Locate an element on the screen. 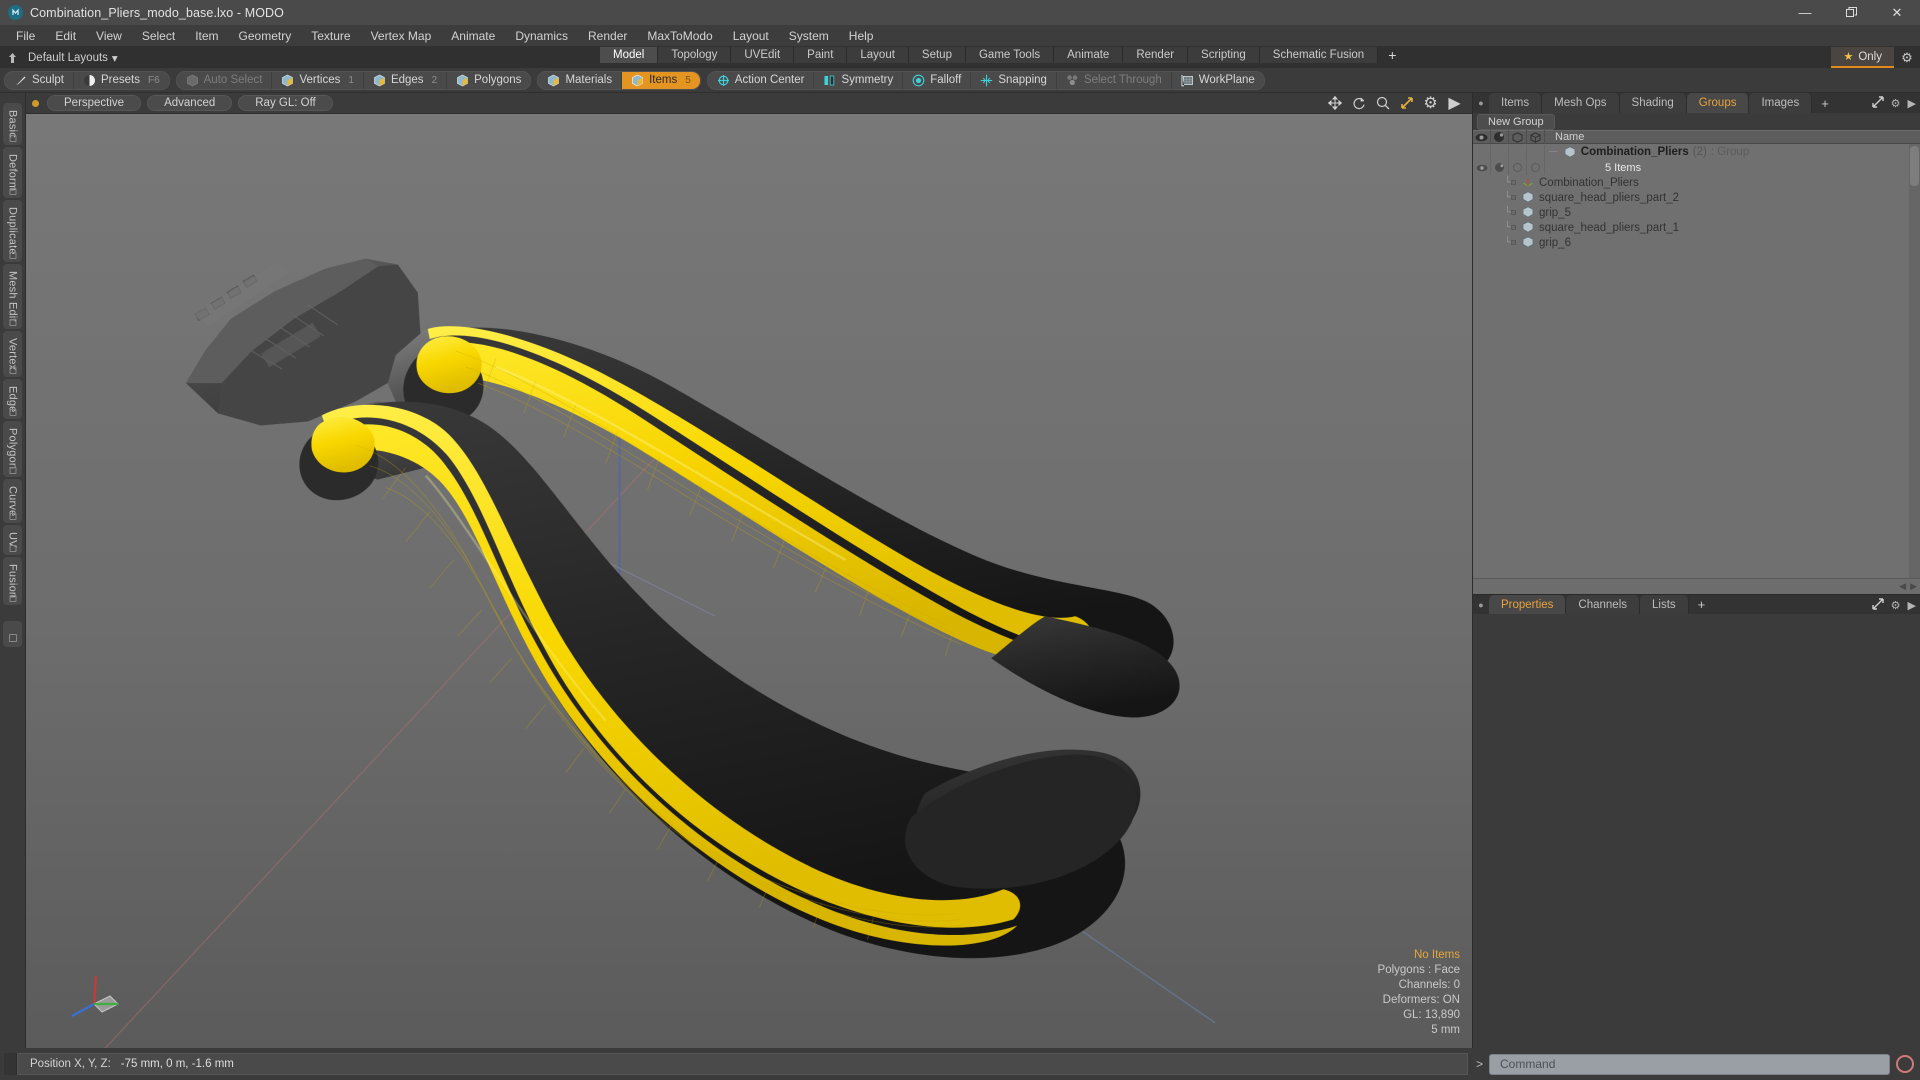 Image resolution: width=1920 pixels, height=1080 pixels. panel-maximize-icon is located at coordinates (1877, 103).